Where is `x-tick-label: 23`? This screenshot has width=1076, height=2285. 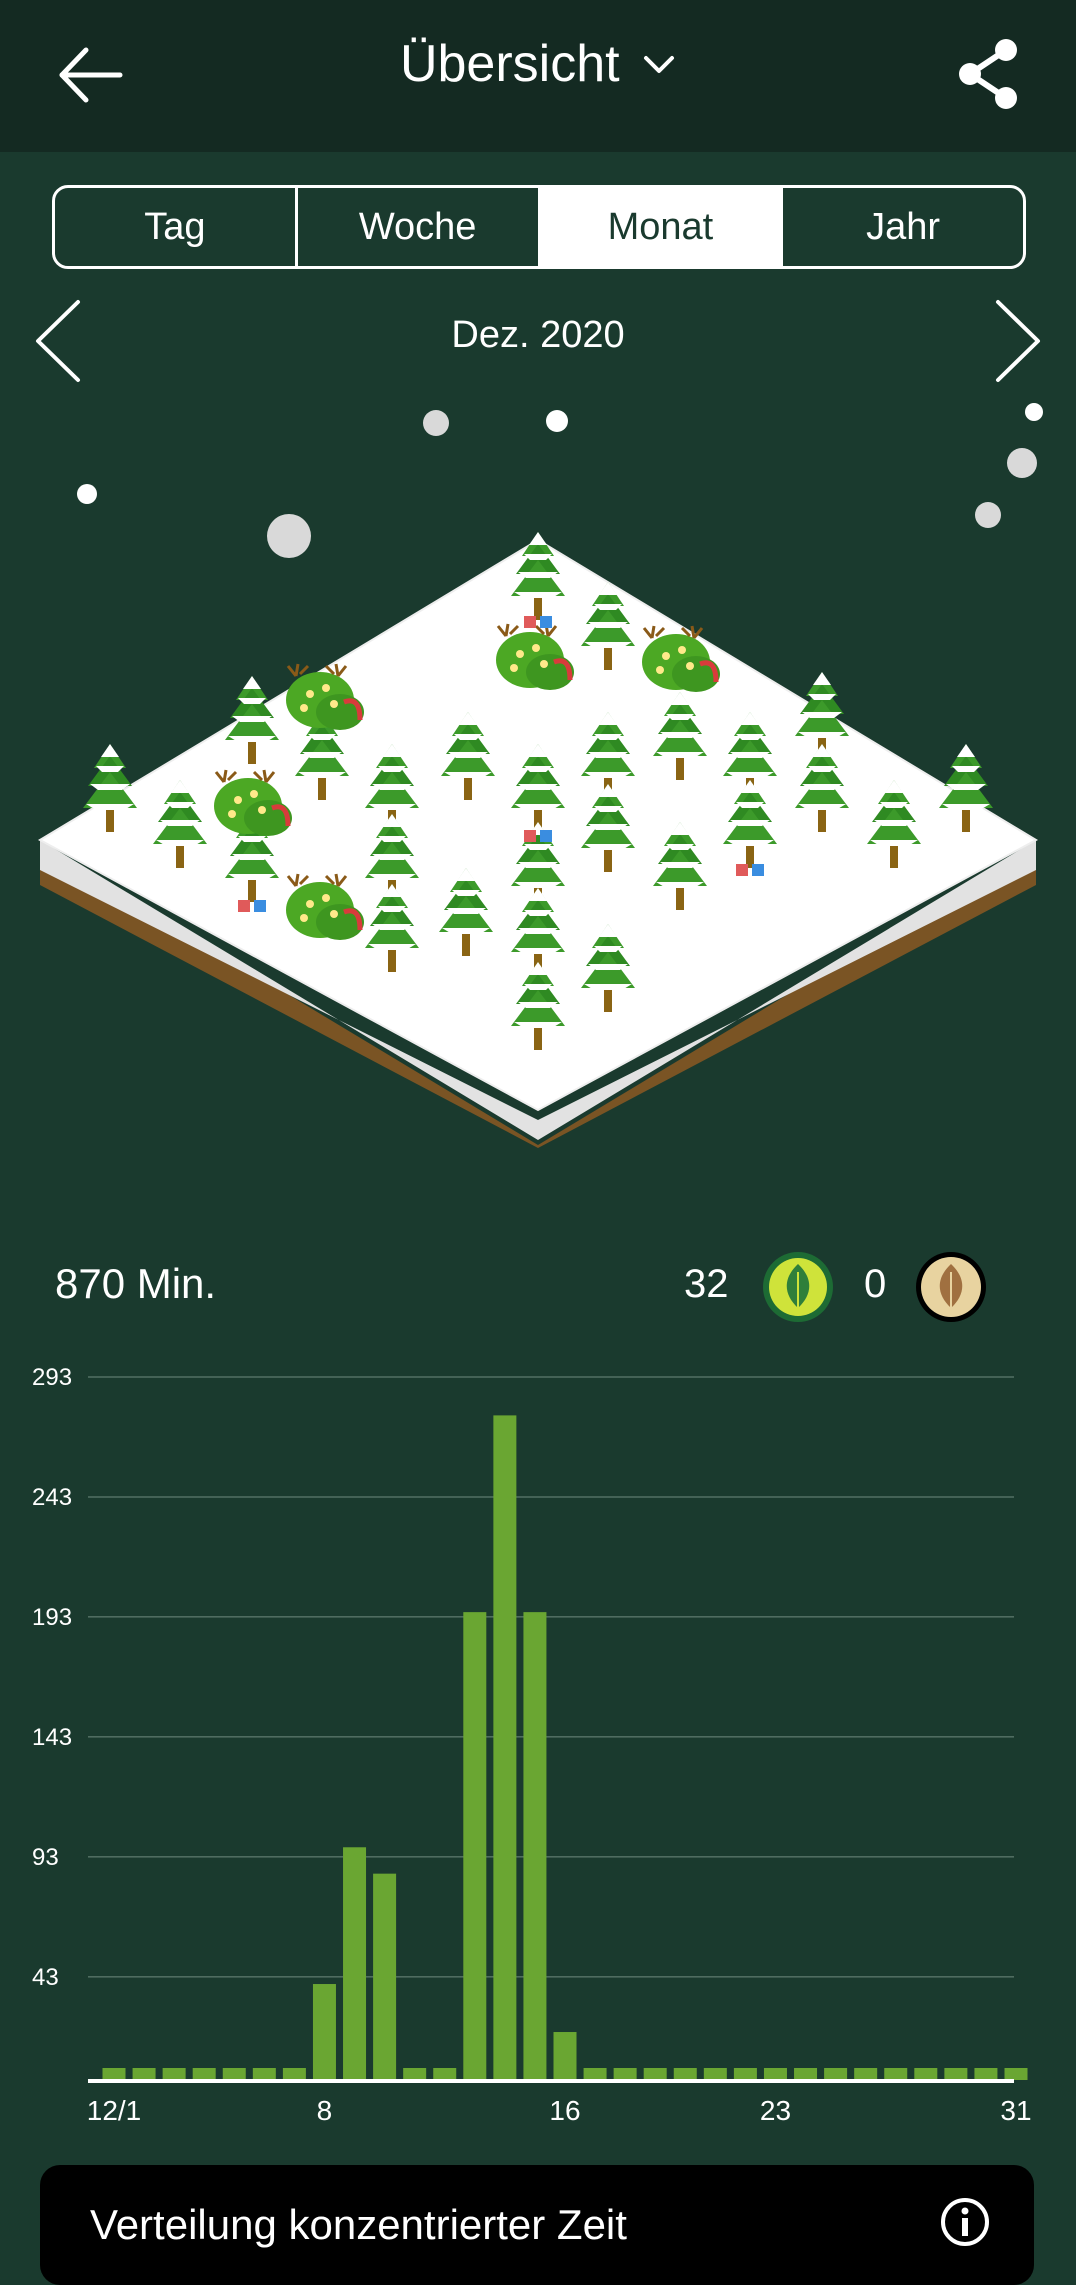 x-tick-label: 23 is located at coordinates (775, 2110).